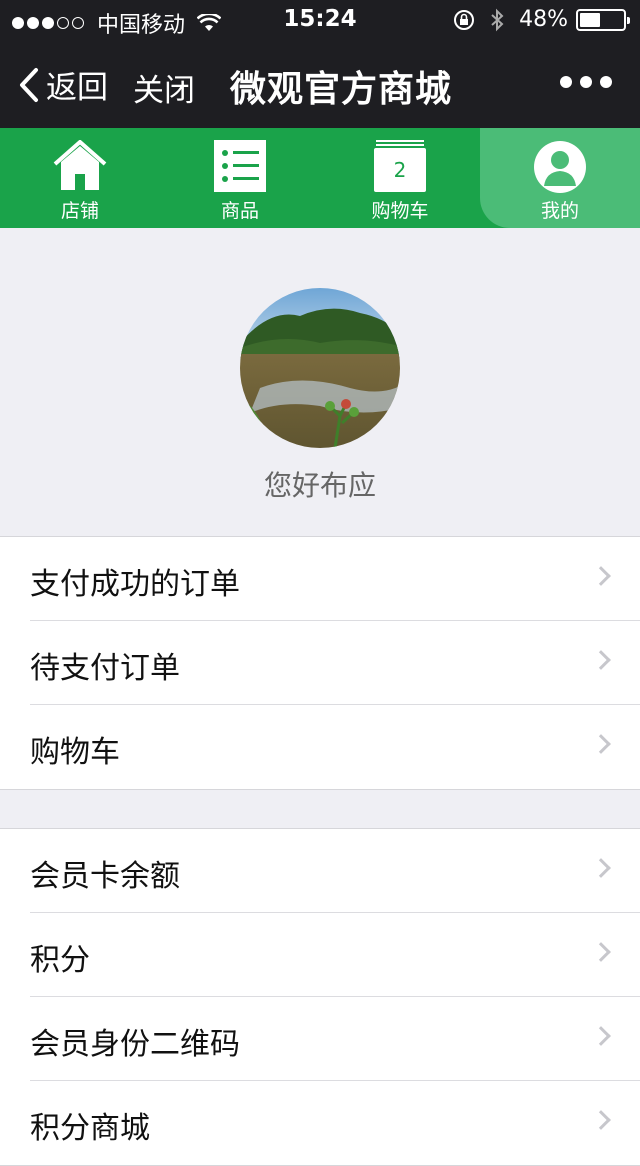 The image size is (640, 1166). Describe the element at coordinates (560, 169) in the screenshot. I see `user-icon` at that location.